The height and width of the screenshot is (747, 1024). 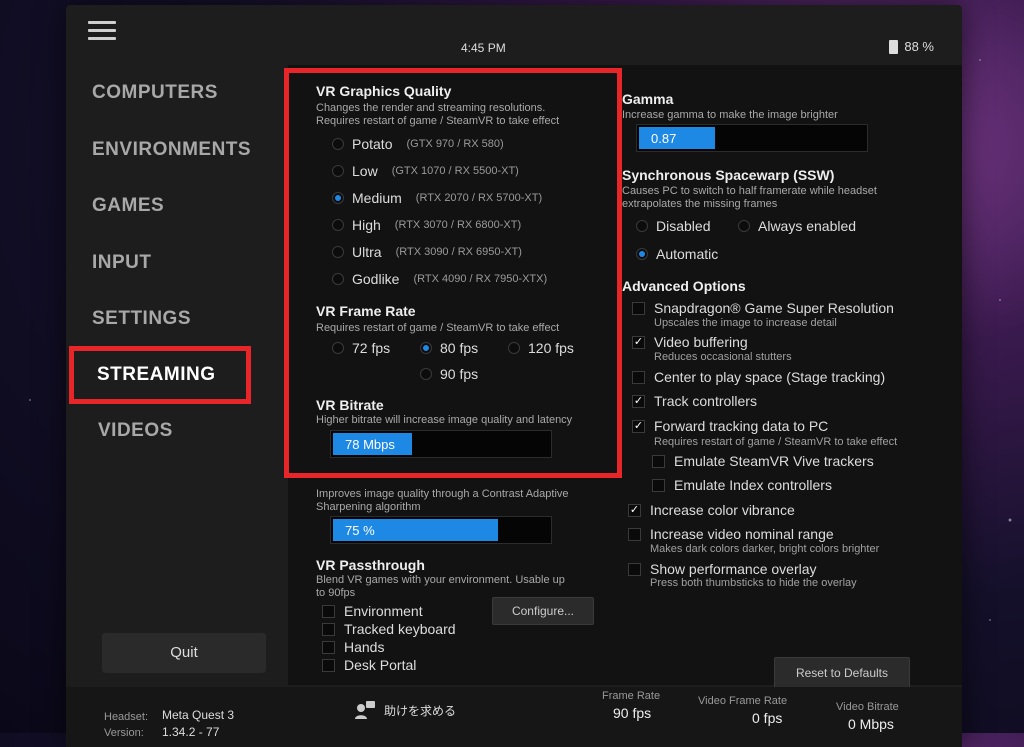 What do you see at coordinates (389, 629) in the screenshot?
I see `passthrough-keyboard: Tracked keyboard` at bounding box center [389, 629].